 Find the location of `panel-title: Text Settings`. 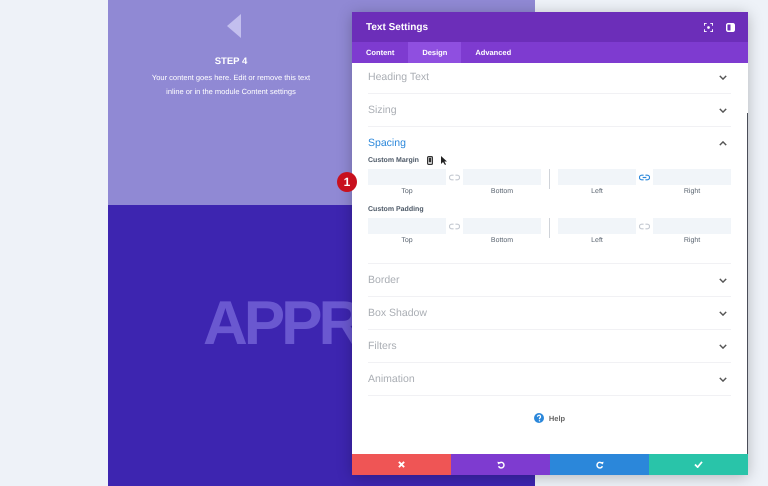

panel-title: Text Settings is located at coordinates (398, 27).